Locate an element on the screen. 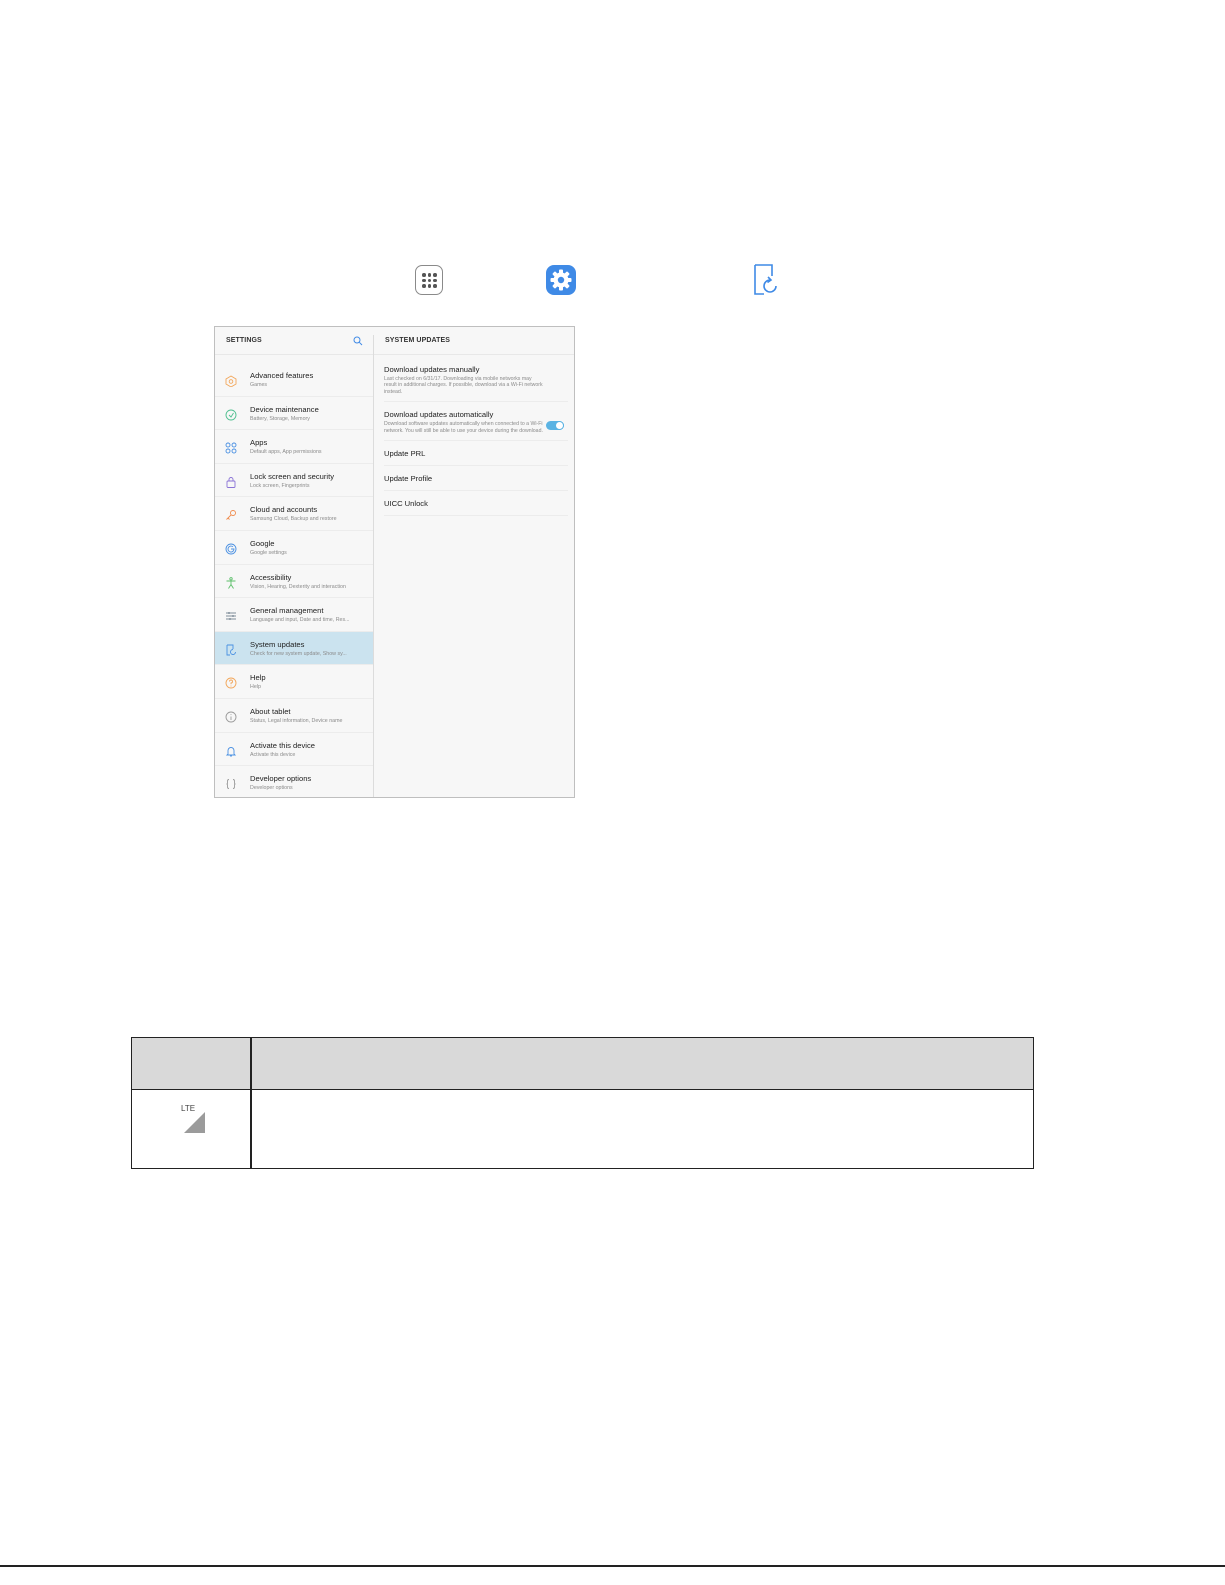 The image size is (1225, 1585). search-icon is located at coordinates (358, 341).